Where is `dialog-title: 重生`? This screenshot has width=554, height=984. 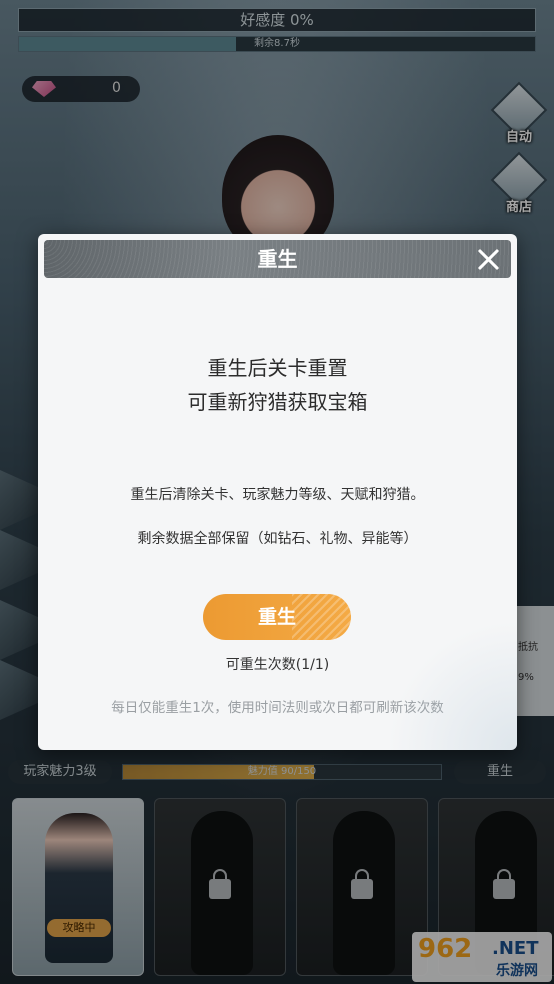
dialog-title: 重生 is located at coordinates (277, 259).